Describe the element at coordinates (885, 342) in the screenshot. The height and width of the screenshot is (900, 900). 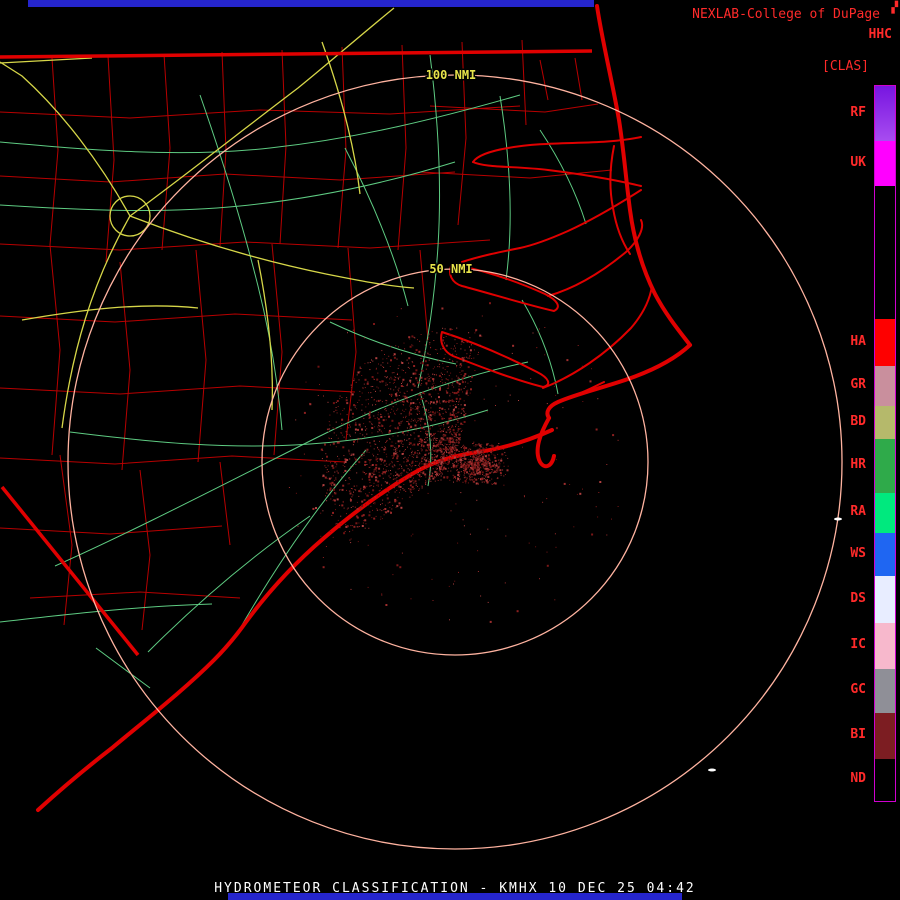
I see `legend-swatch-ha` at that location.